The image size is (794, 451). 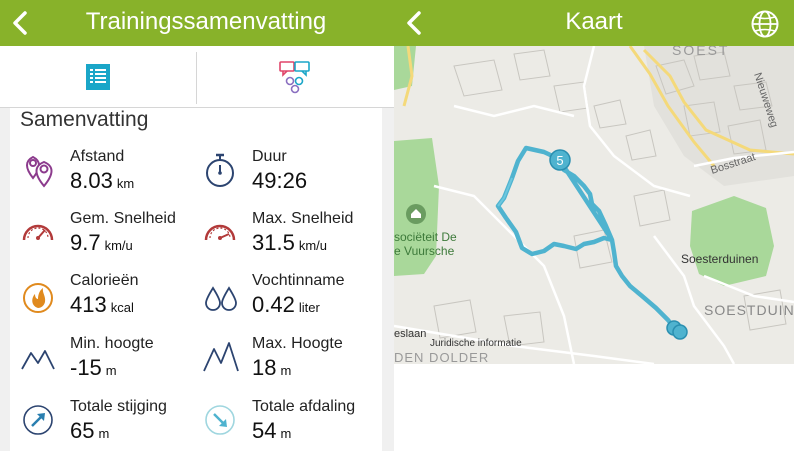 What do you see at coordinates (97, 156) in the screenshot?
I see `stat-label: Afstand` at bounding box center [97, 156].